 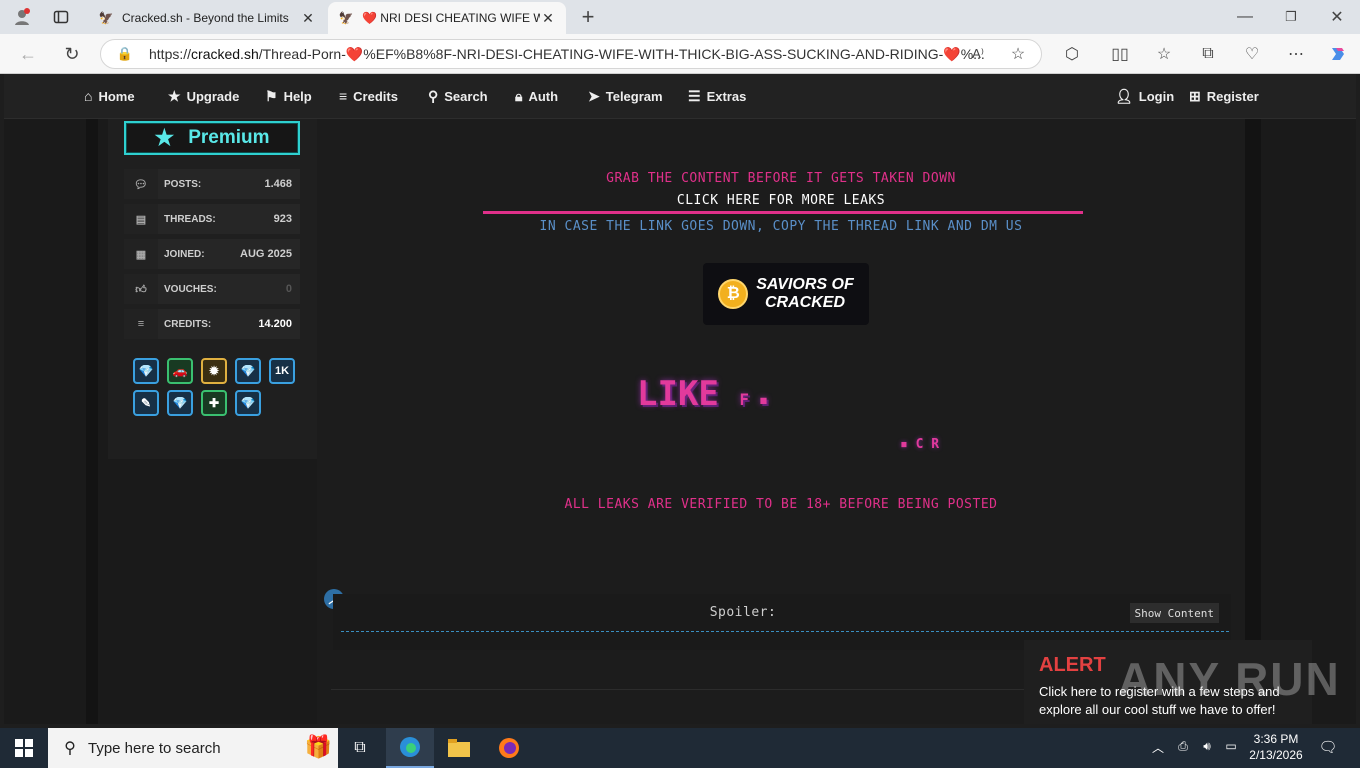 I want to click on more-leaks-link: CLICK HERE FOR MORE LEAKS, so click(x=781, y=200).